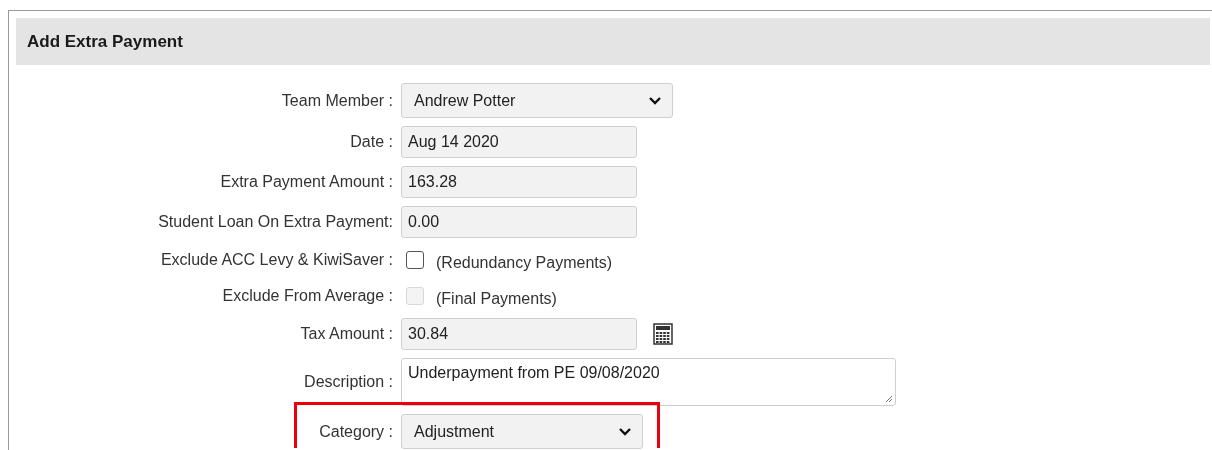 This screenshot has width=1212, height=450. What do you see at coordinates (105, 41) in the screenshot?
I see `panel-title: Add Extra Payment` at bounding box center [105, 41].